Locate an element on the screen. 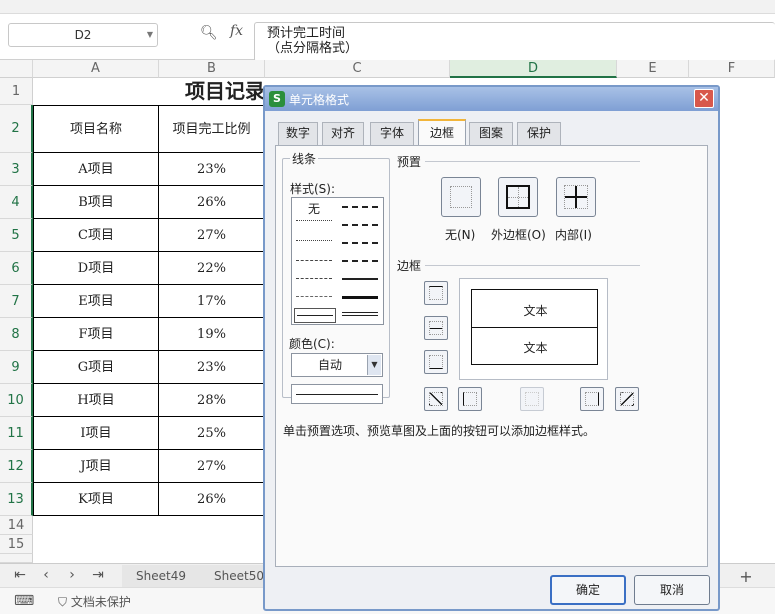 The image size is (775, 614). row-header-15: 15 is located at coordinates (16, 544).